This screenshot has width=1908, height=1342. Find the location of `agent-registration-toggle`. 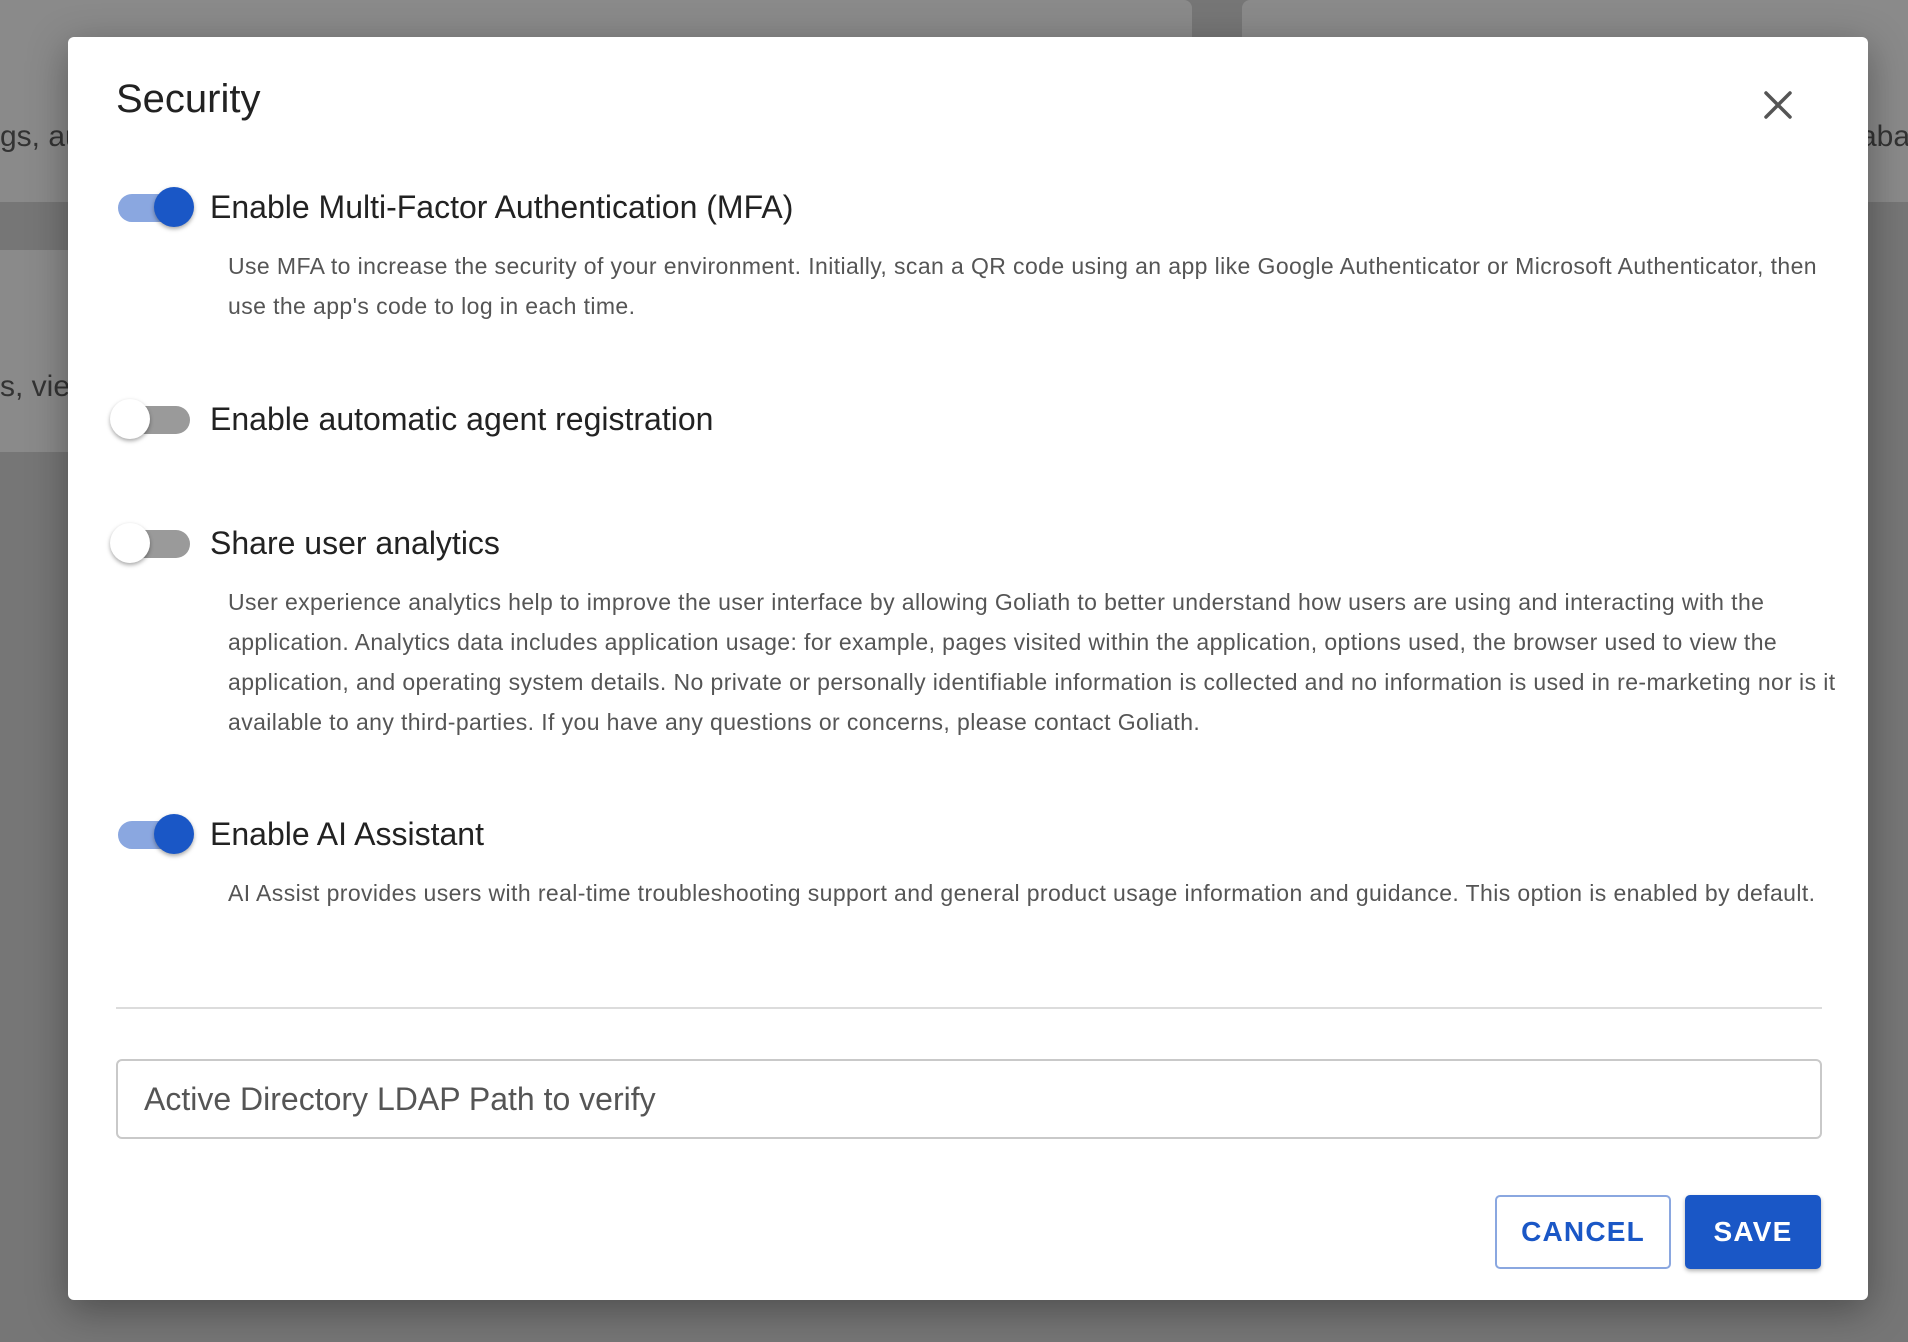

agent-registration-toggle is located at coordinates (152, 419).